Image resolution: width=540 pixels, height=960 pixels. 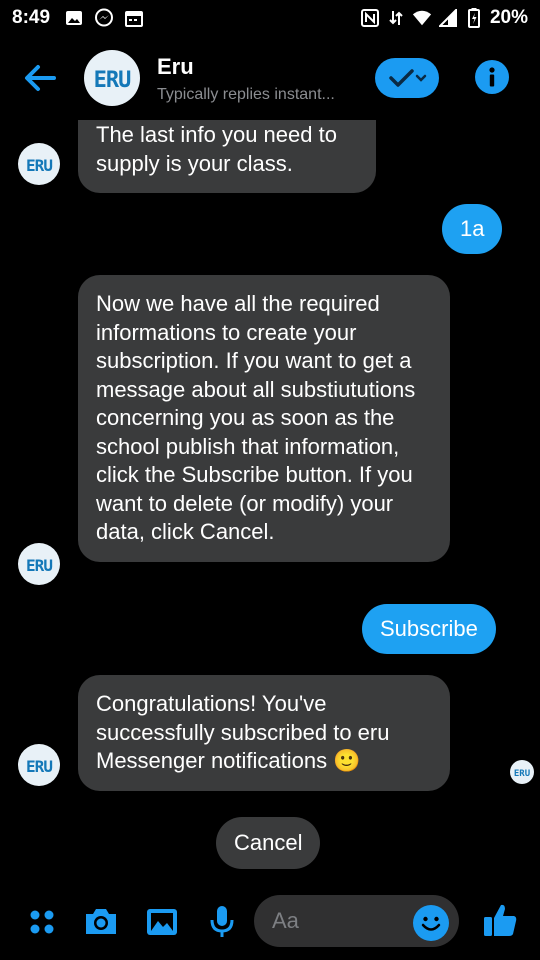 What do you see at coordinates (74, 18) in the screenshot?
I see `gallery-notification-icon` at bounding box center [74, 18].